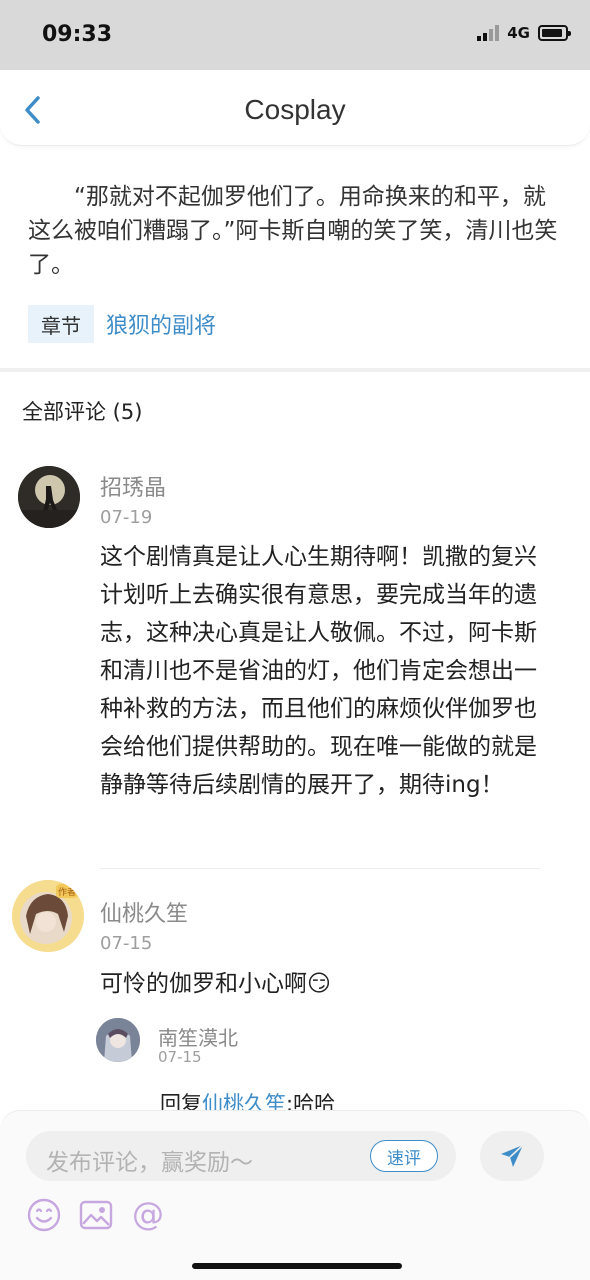  I want to click on chapter-link: 狼狈的副将, so click(161, 324).